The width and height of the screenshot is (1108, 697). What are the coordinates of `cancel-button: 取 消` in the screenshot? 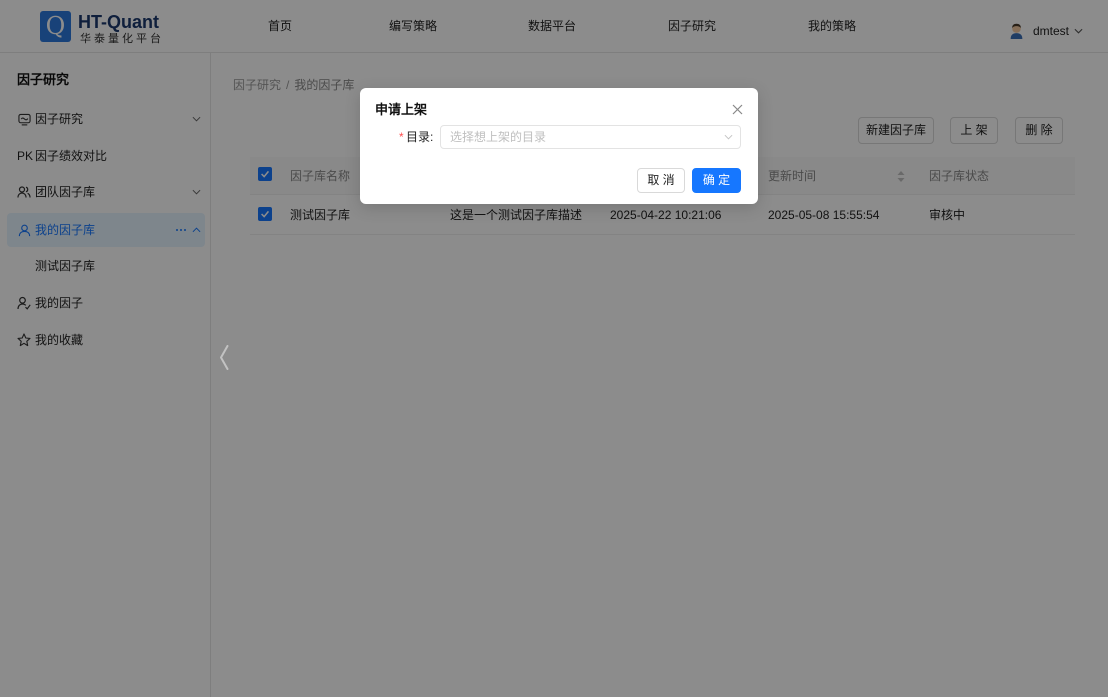 It's located at (661, 180).